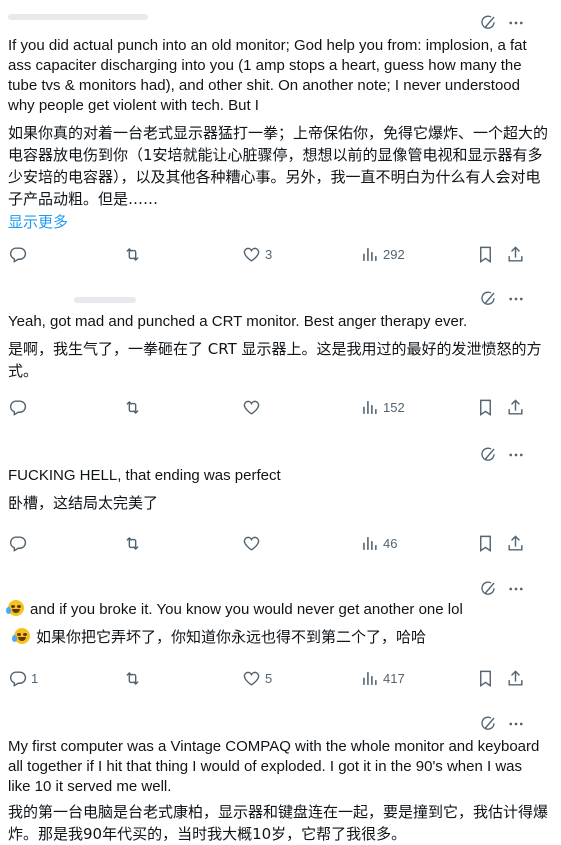 The image size is (561, 845). I want to click on reply-count: 1, so click(35, 678).